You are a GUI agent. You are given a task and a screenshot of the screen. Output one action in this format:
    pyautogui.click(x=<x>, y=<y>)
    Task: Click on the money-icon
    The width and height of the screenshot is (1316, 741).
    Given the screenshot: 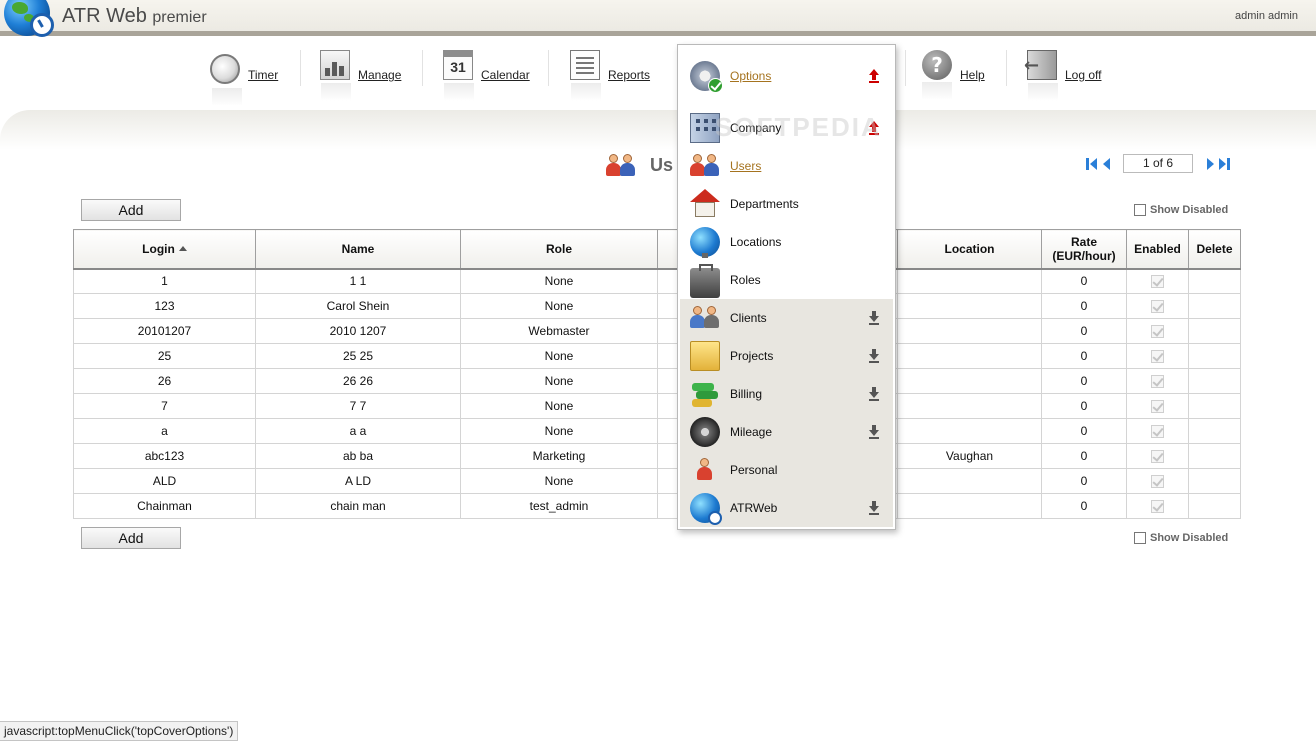 What is the action you would take?
    pyautogui.click(x=705, y=394)
    